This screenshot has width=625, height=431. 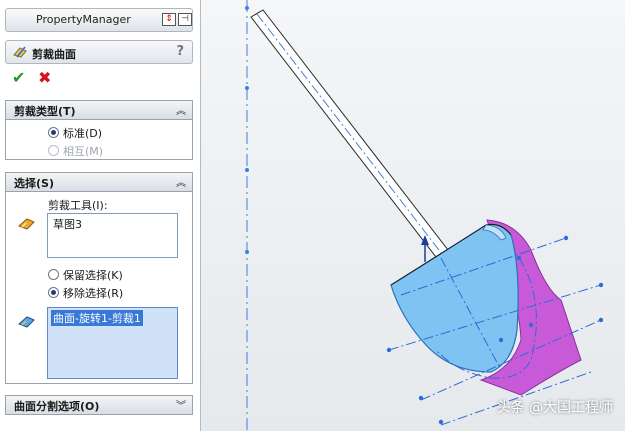 What do you see at coordinates (44, 78) in the screenshot?
I see `cancel-button: ✖` at bounding box center [44, 78].